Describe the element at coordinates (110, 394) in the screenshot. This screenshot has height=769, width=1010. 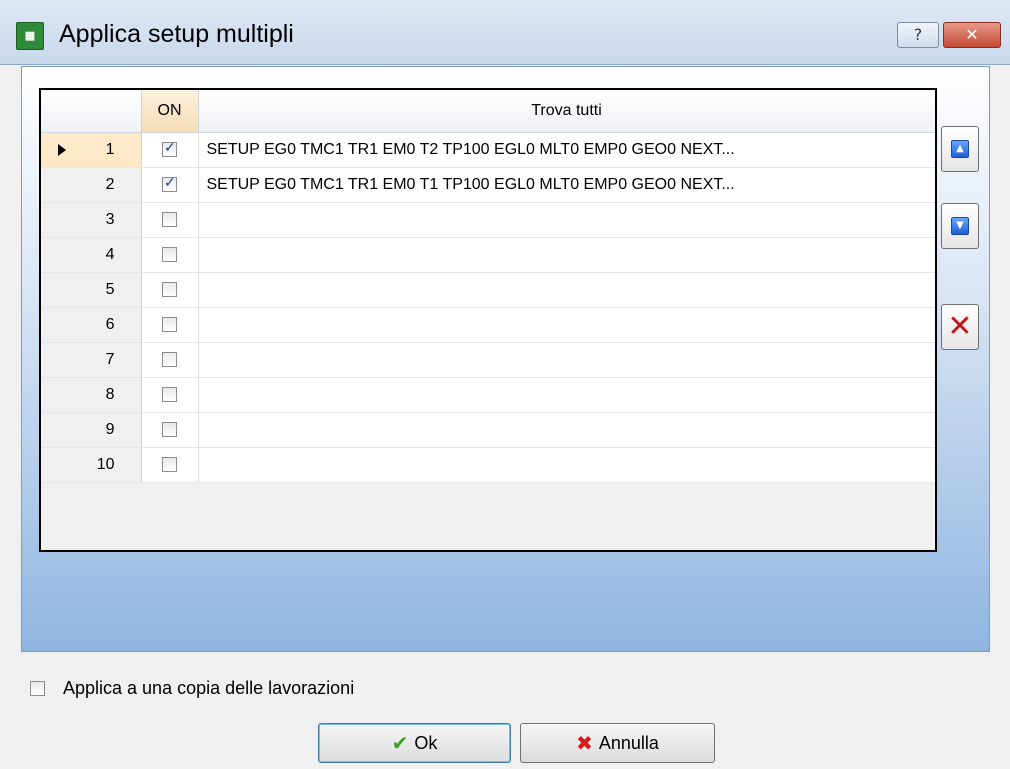
I see `row-number-label: 8` at that location.